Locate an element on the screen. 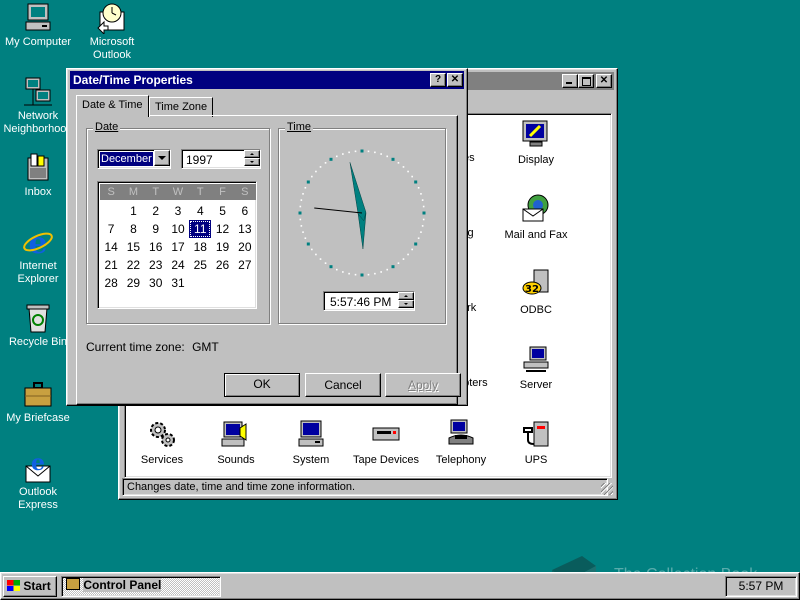 This screenshot has height=600, width=800. cp-item-sounds: Sounds is located at coordinates (236, 442).